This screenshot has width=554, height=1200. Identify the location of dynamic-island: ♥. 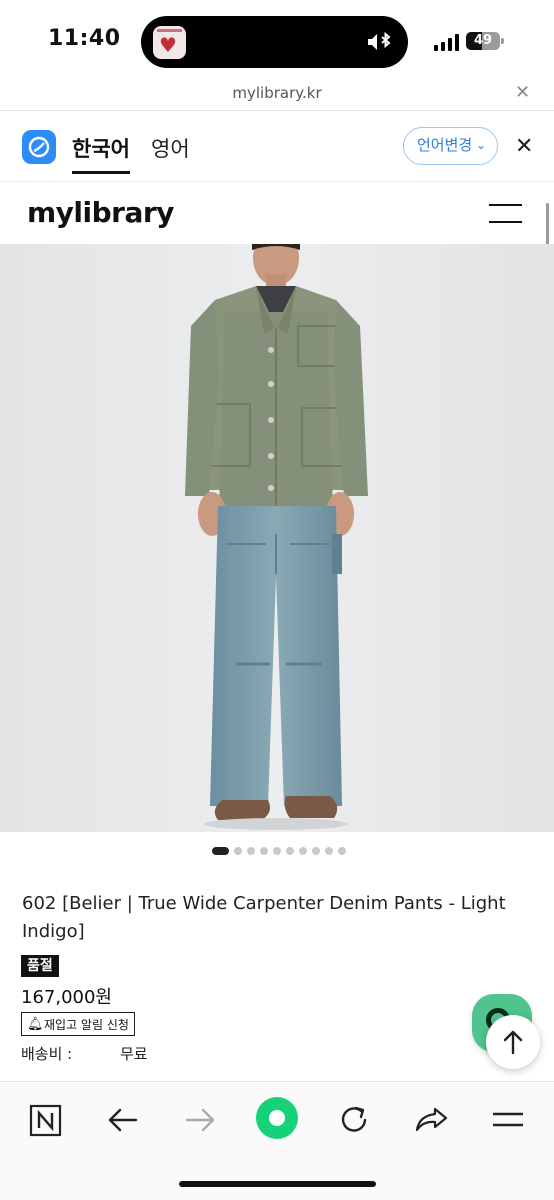
(274, 42).